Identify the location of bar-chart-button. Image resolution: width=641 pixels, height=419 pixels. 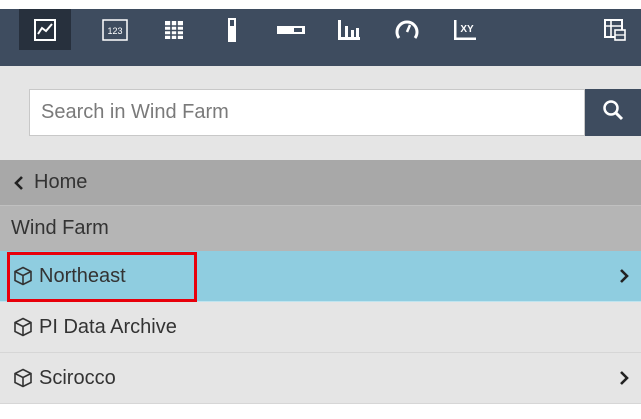
(349, 29).